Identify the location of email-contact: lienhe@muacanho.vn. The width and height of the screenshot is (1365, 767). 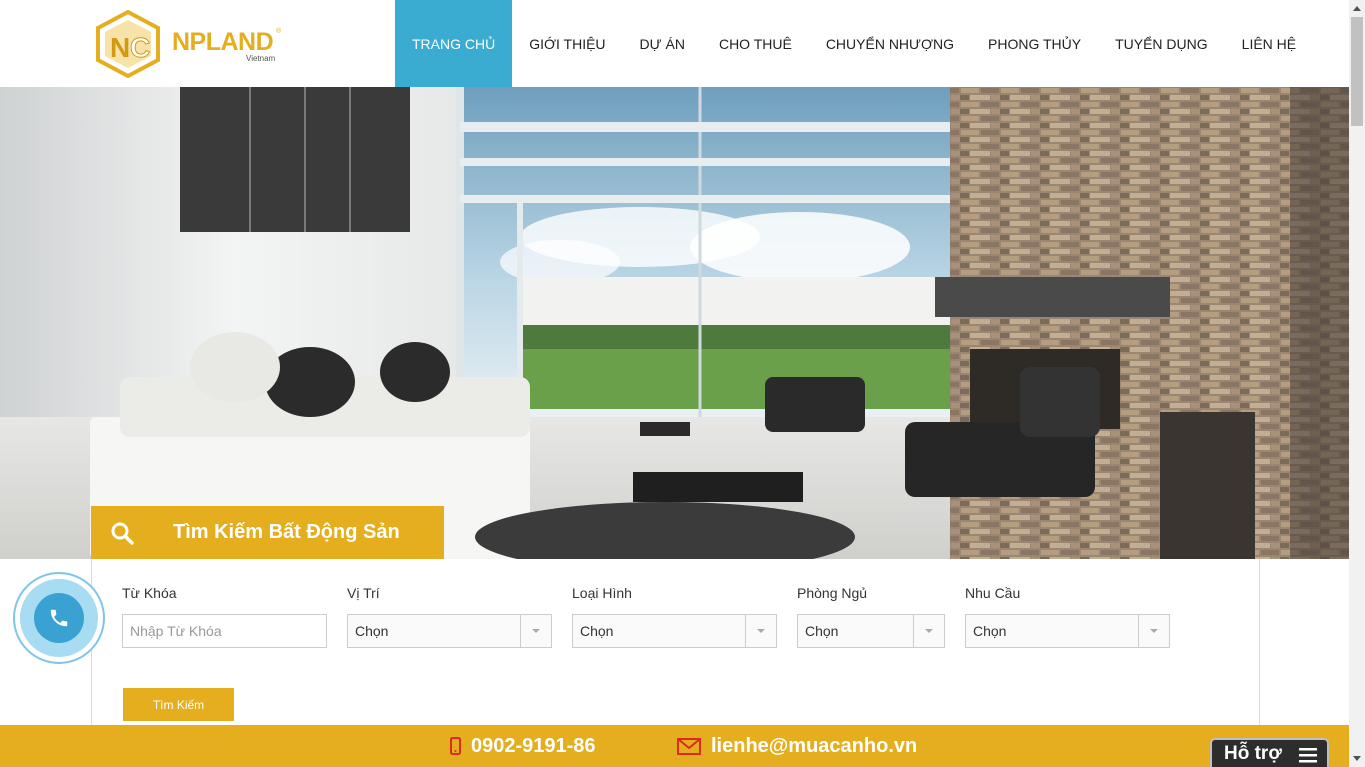
(797, 746).